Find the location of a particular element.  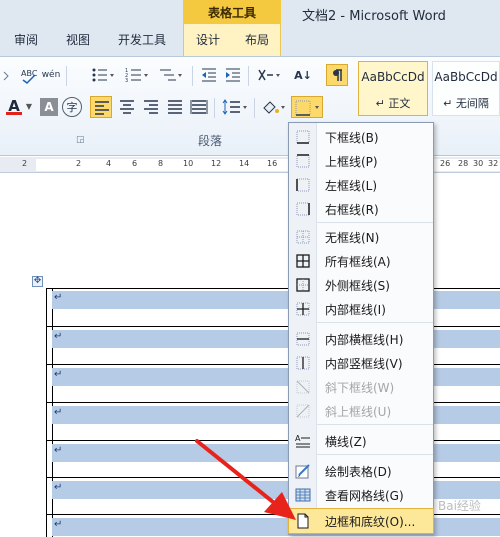

menu-item-label: 无框线(N) is located at coordinates (352, 237).